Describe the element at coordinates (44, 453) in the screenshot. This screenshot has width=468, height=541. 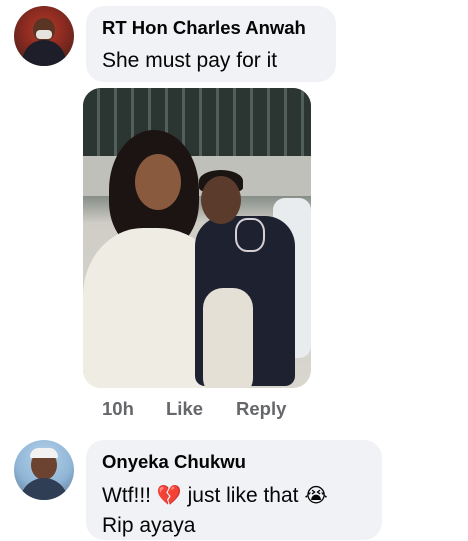
I see `avatar-cap` at that location.